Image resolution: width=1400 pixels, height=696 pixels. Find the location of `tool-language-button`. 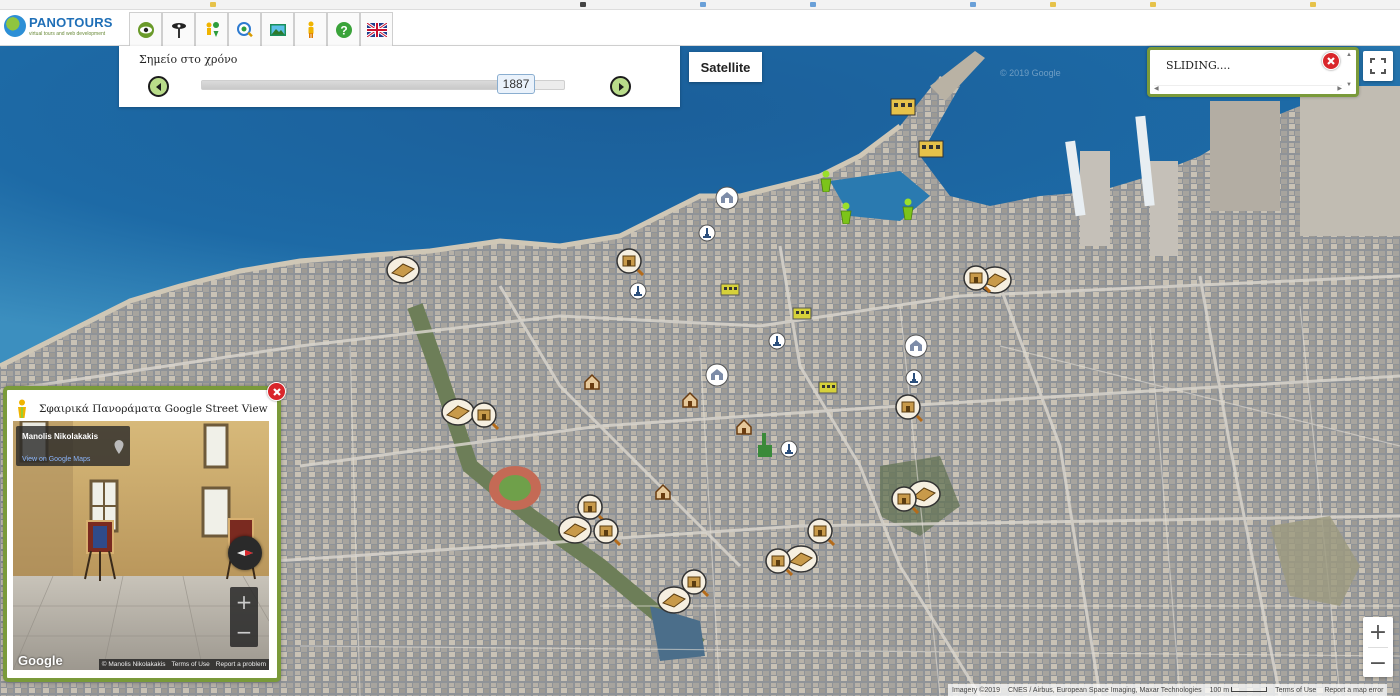

tool-language-button is located at coordinates (376, 29).